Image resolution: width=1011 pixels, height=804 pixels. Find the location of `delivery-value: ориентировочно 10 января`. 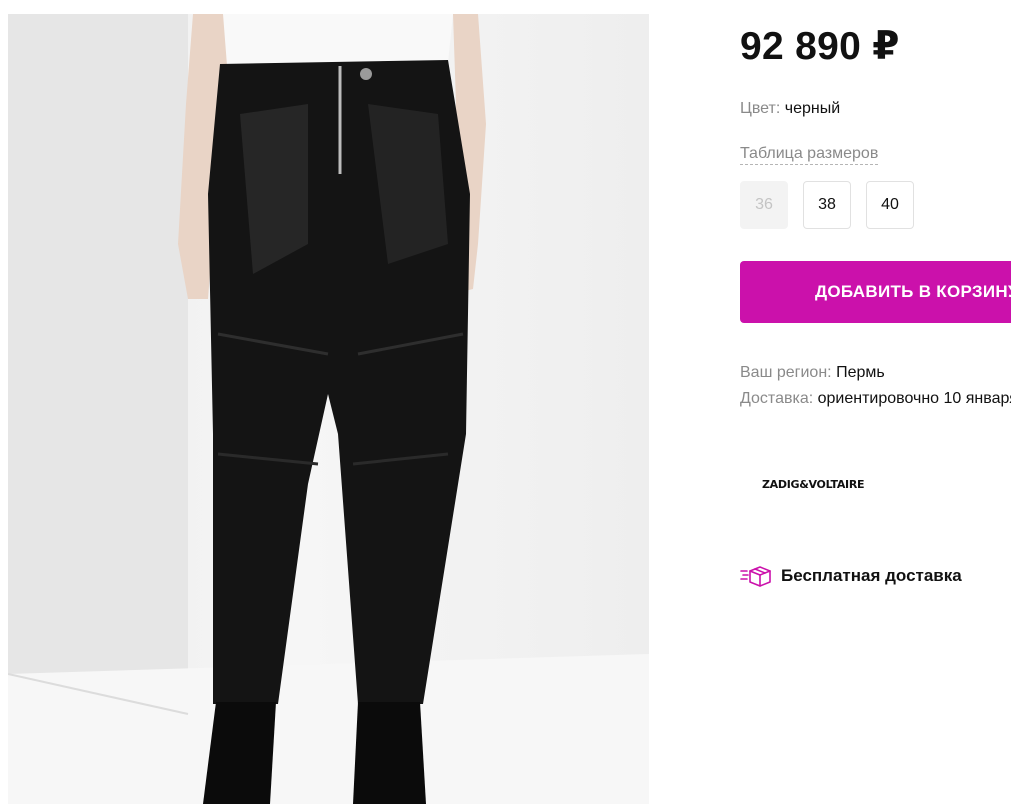

delivery-value: ориентировочно 10 января is located at coordinates (914, 398).